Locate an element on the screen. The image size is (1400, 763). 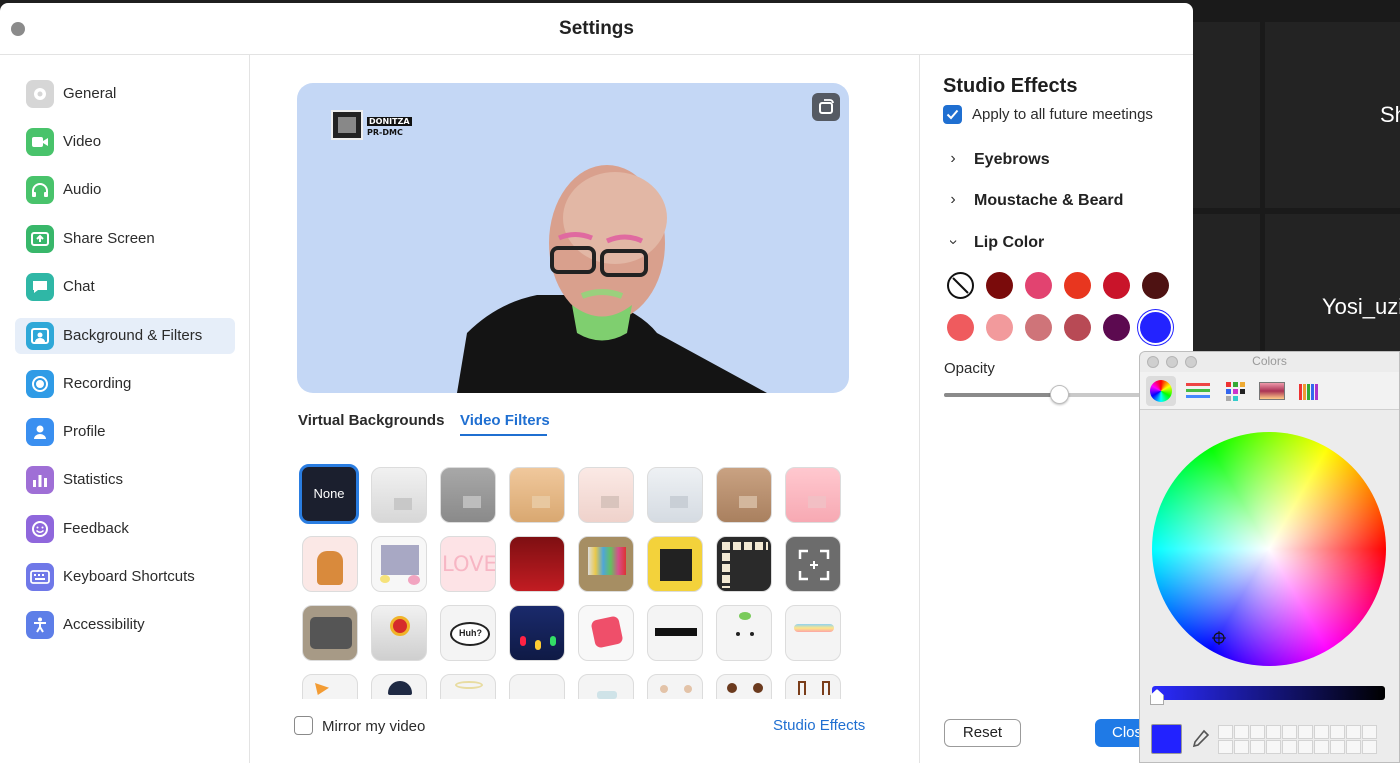
color-wheel-mode-button is located at coordinates (1161, 391).